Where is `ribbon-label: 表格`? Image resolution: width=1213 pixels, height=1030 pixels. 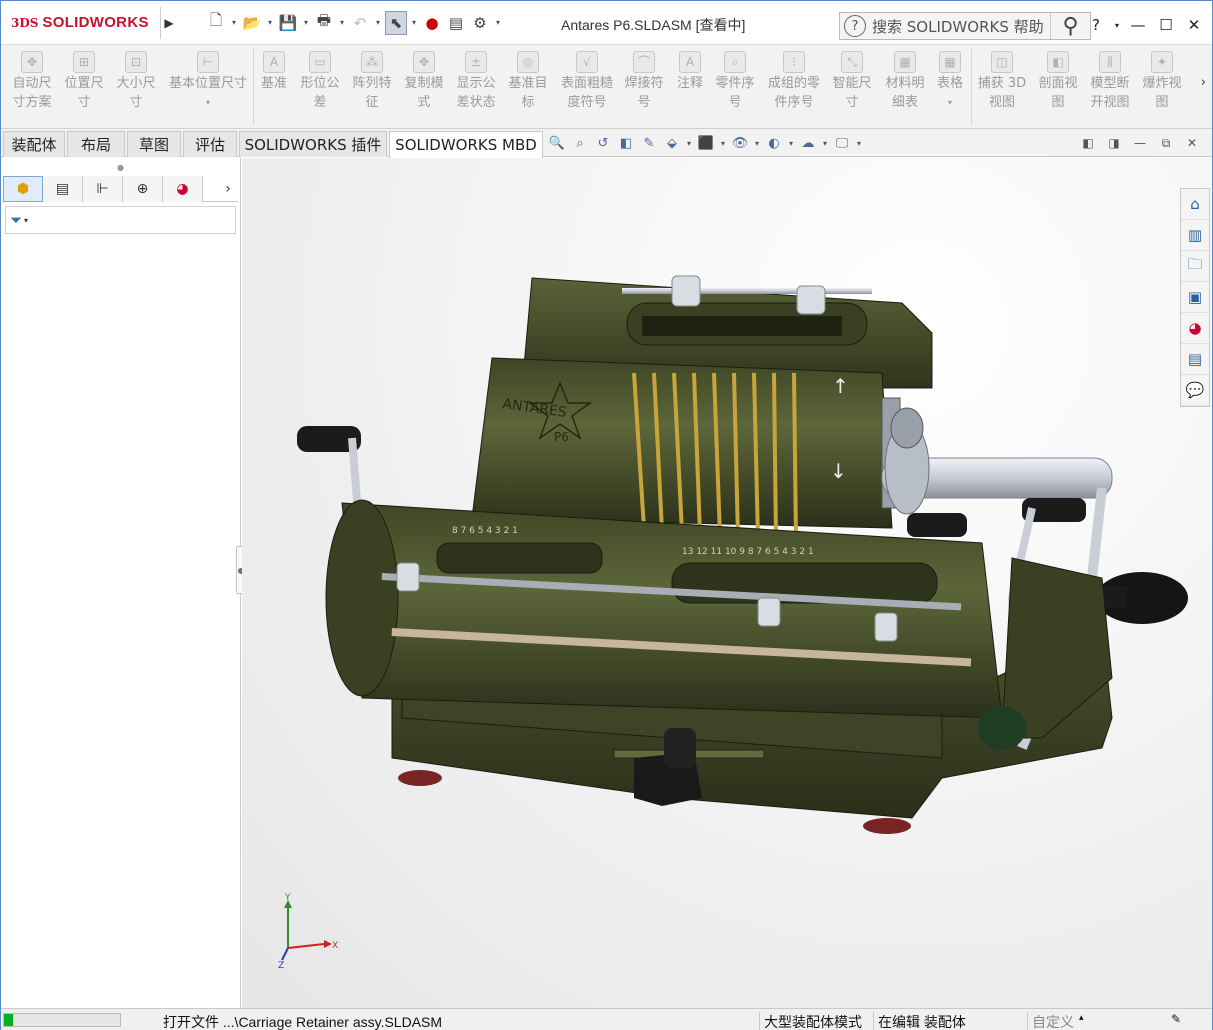
ribbon-label: 表格 is located at coordinates (949, 83).